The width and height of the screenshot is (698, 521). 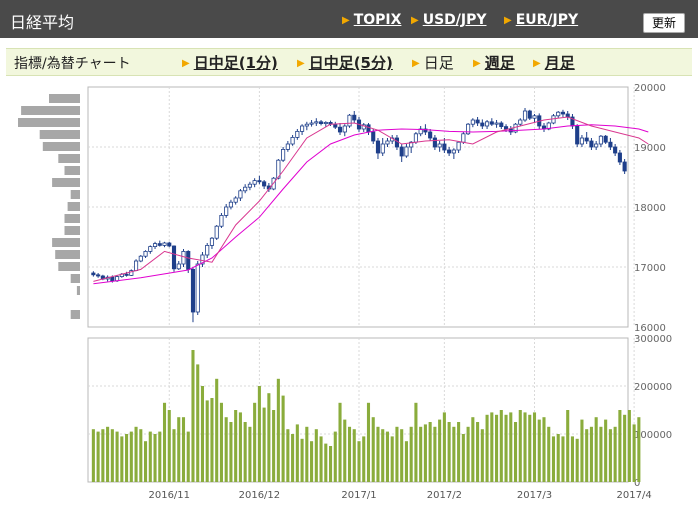 I want to click on tab-label: 日中足(5分), so click(x=350, y=63).